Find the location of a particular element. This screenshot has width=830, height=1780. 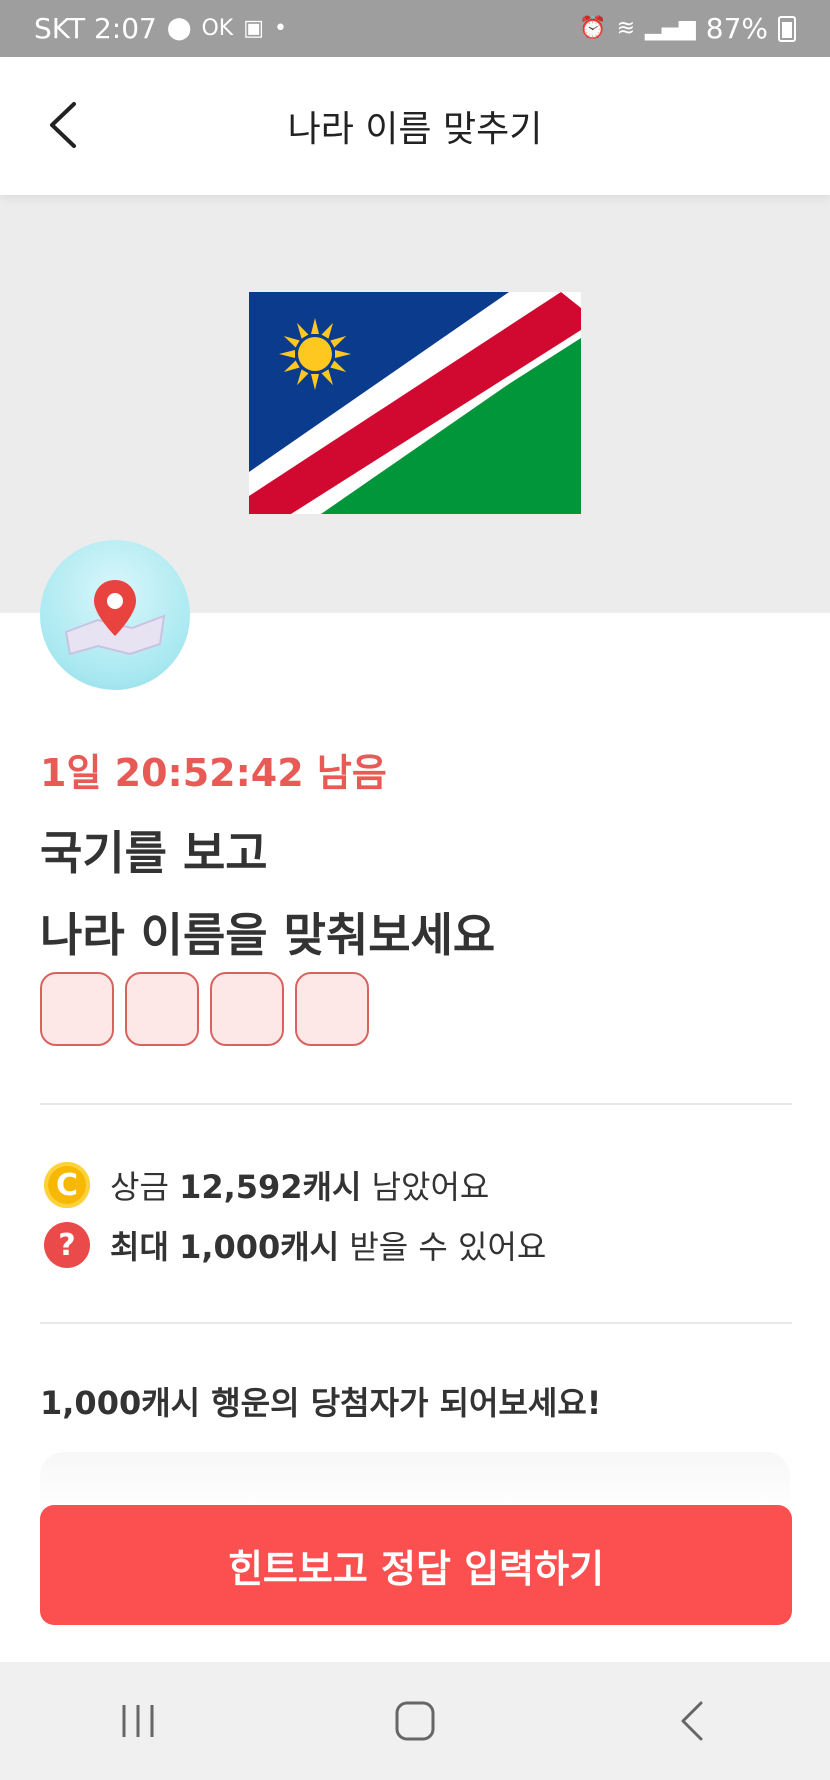

question-line-2: 나라 이름을 맞춰보세요 is located at coordinates (268, 935).